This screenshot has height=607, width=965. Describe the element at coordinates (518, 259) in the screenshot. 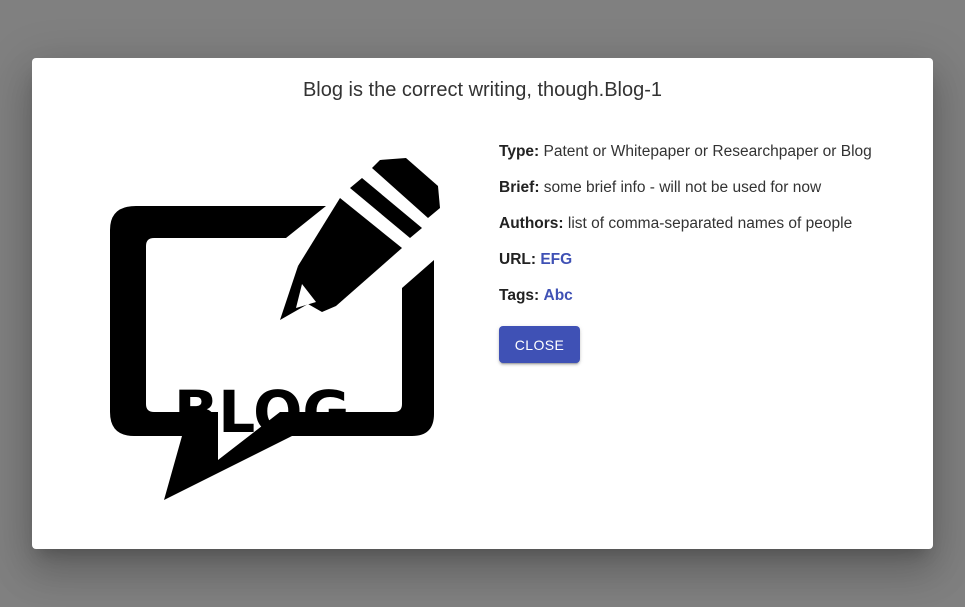

I see `url-label: URL:` at that location.